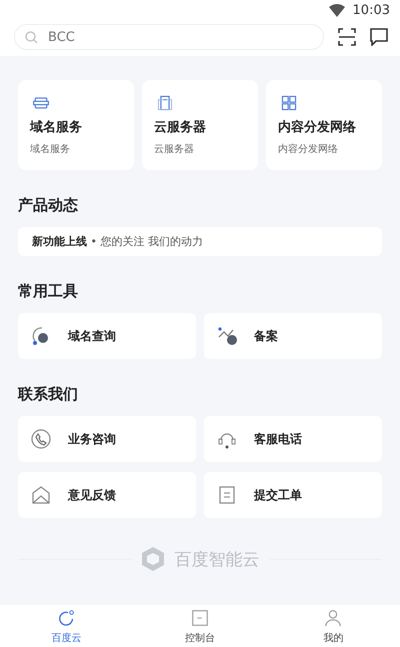 This screenshot has height=647, width=400. What do you see at coordinates (293, 439) in the screenshot?
I see `contact-button: 客服电话` at bounding box center [293, 439].